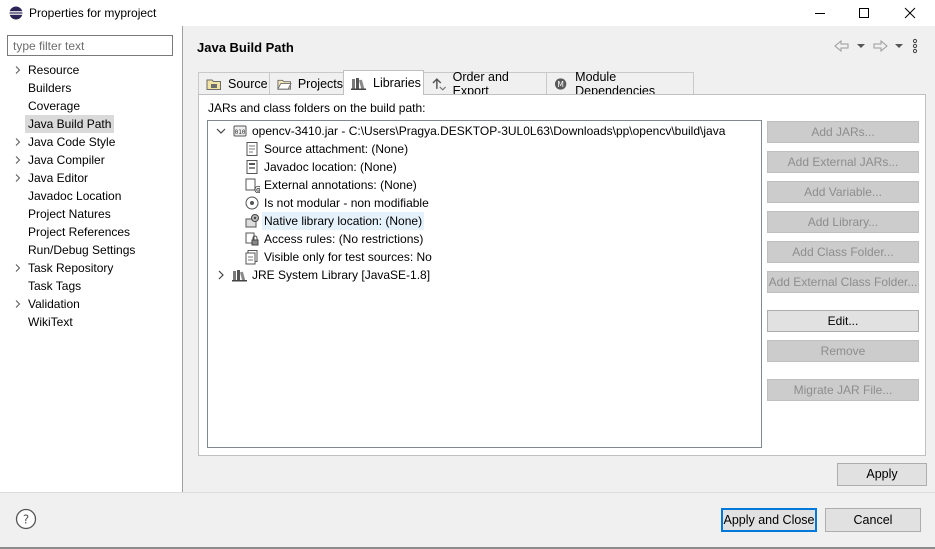 The width and height of the screenshot is (935, 549). Describe the element at coordinates (91, 304) in the screenshot. I see `sidebar-item-validation: Validation` at that location.